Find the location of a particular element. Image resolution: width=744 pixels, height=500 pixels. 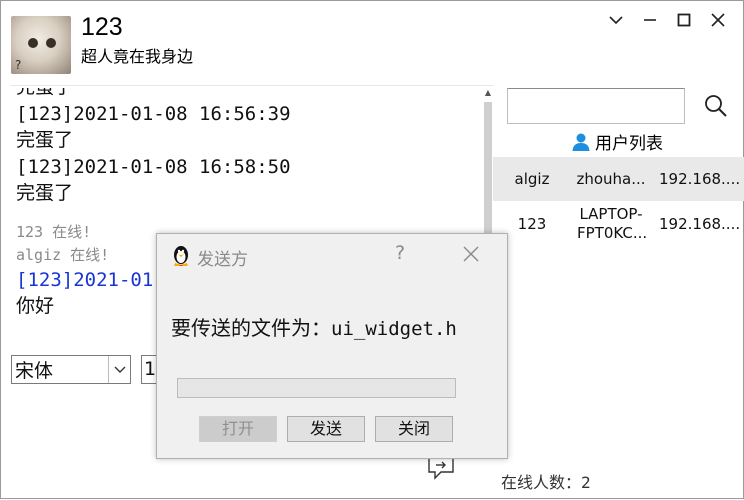

send-button: 发送 is located at coordinates (326, 429).